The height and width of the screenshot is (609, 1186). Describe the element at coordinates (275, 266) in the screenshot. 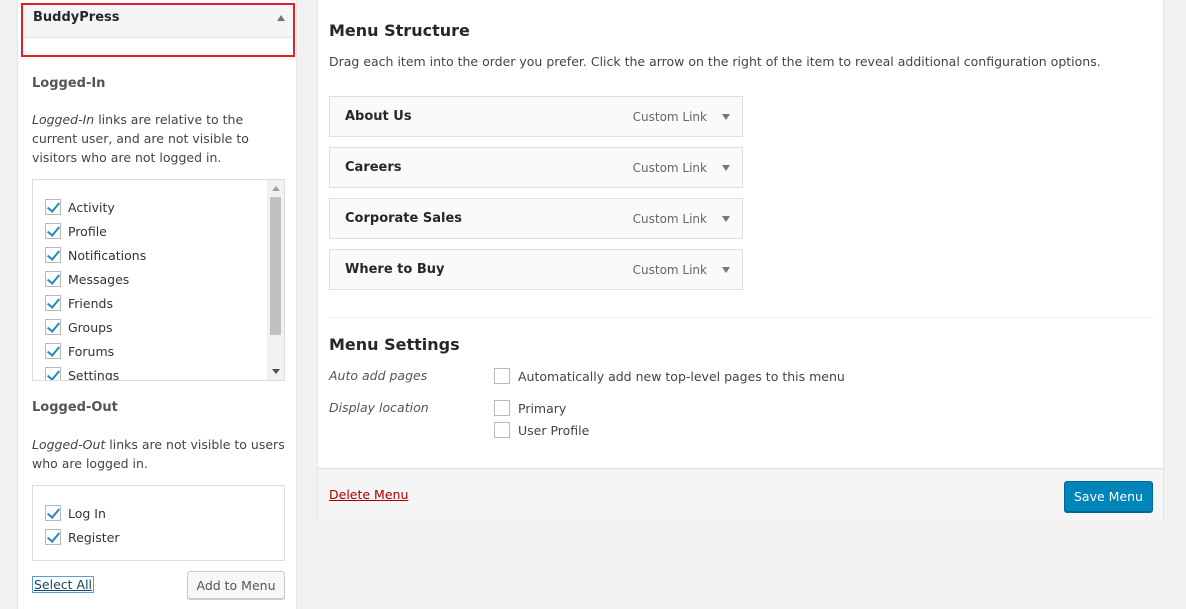

I see `scrollbar-thumb` at that location.